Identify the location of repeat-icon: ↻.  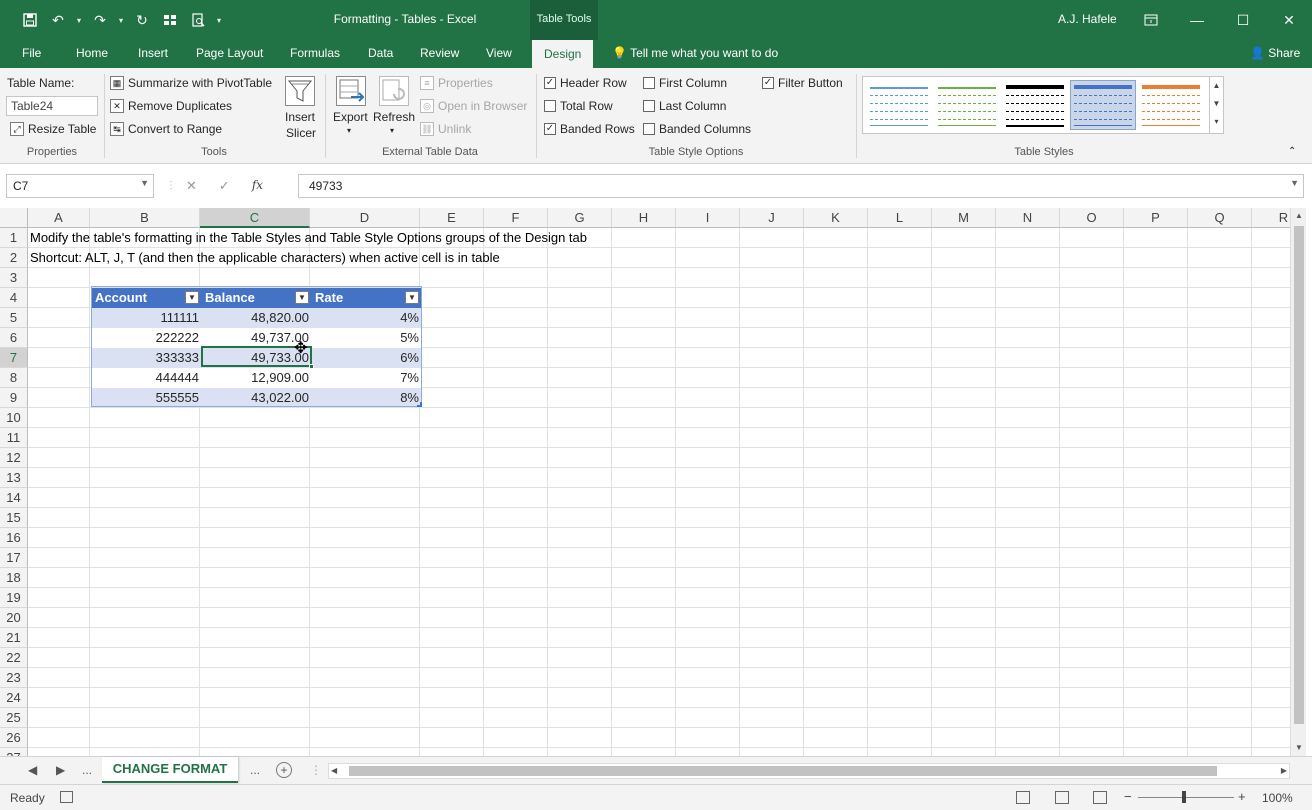
(142, 20).